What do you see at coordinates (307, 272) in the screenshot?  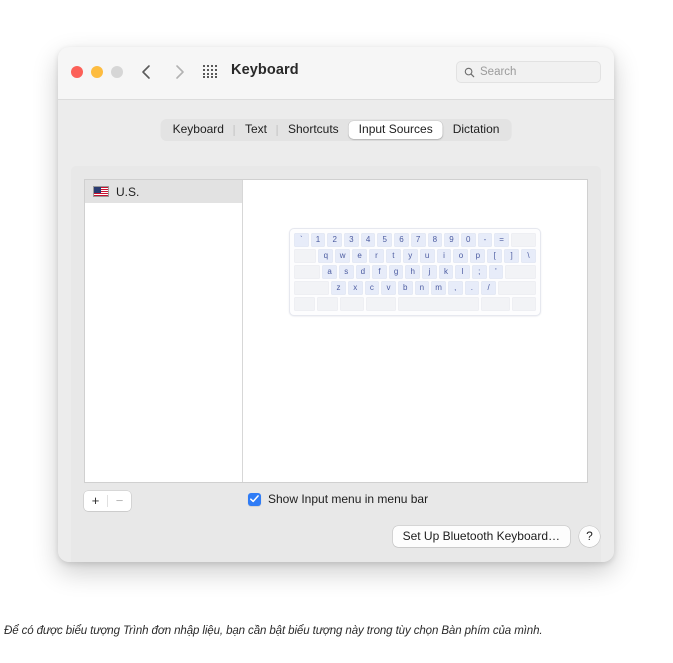 I see `key-capslock` at bounding box center [307, 272].